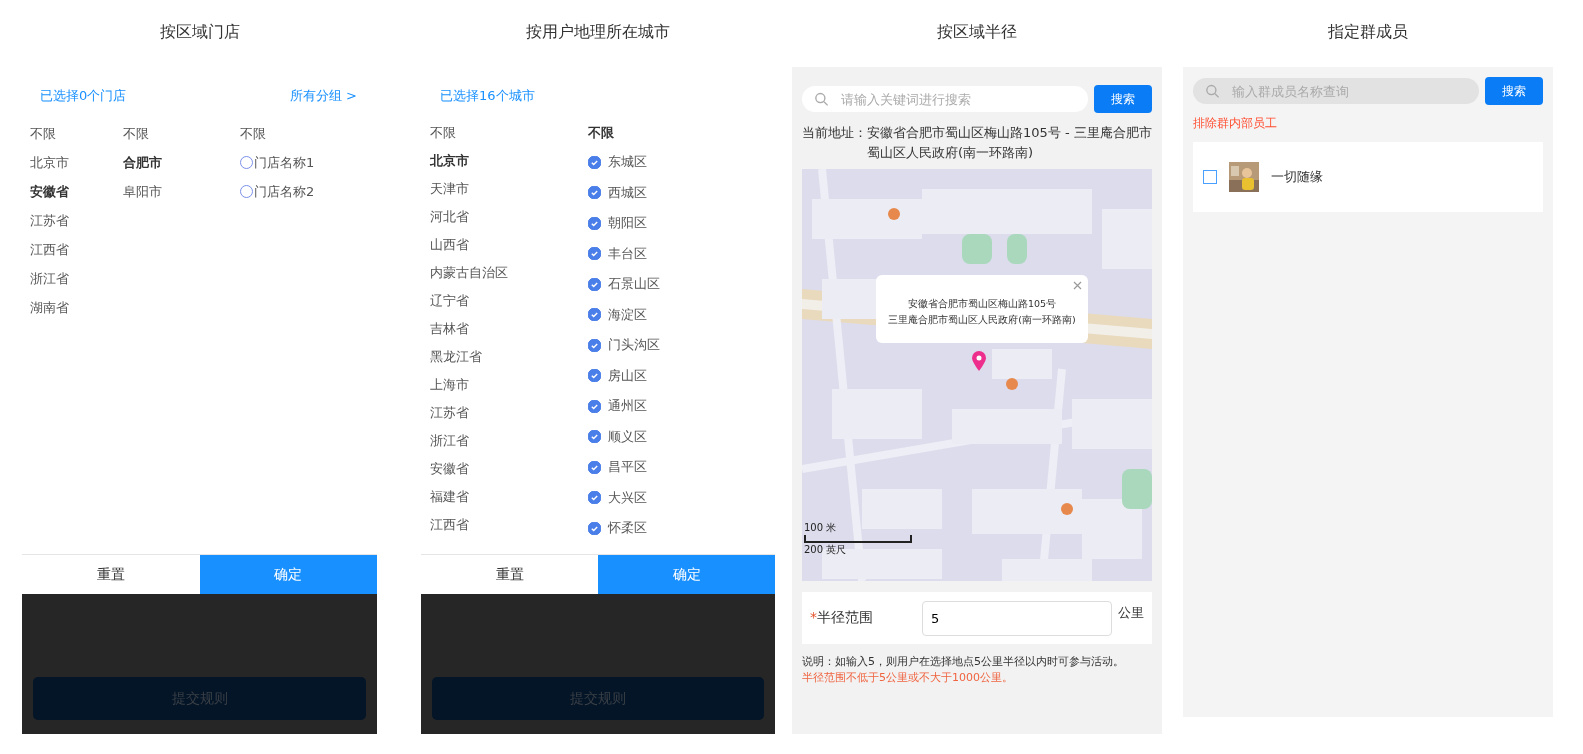 The image size is (1583, 754). Describe the element at coordinates (841, 618) in the screenshot. I see `radius-label: *半径范围` at that location.